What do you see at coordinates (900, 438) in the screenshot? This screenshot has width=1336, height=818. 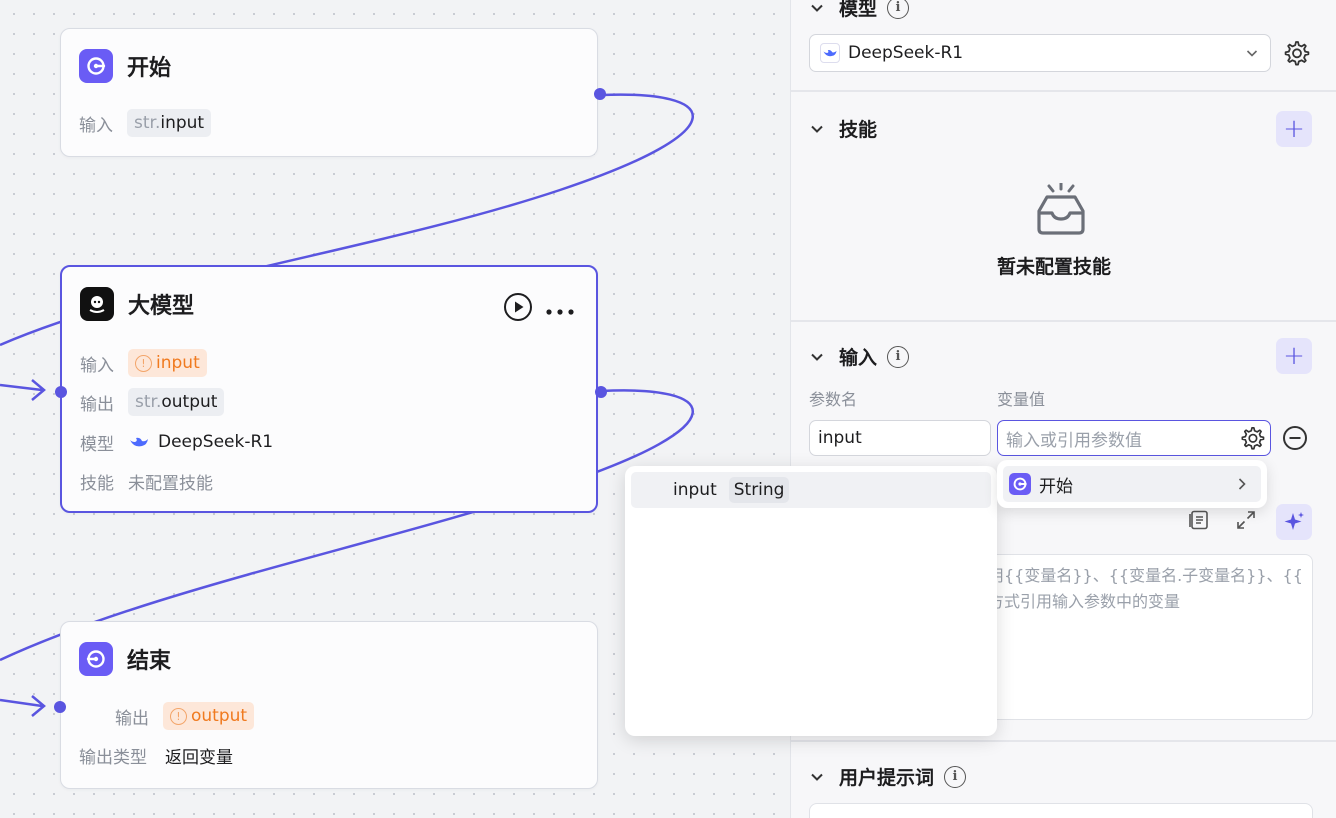 I see `param-name-input: input` at bounding box center [900, 438].